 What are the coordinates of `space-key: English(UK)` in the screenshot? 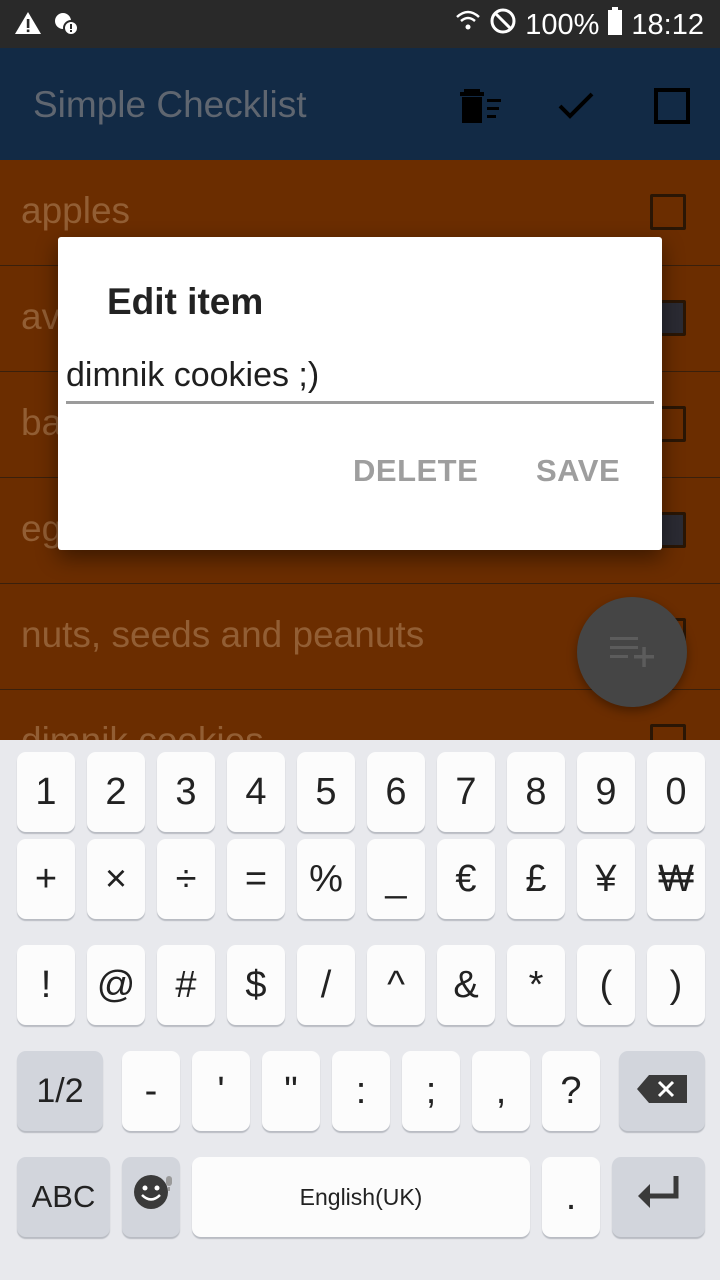 It's located at (361, 1197).